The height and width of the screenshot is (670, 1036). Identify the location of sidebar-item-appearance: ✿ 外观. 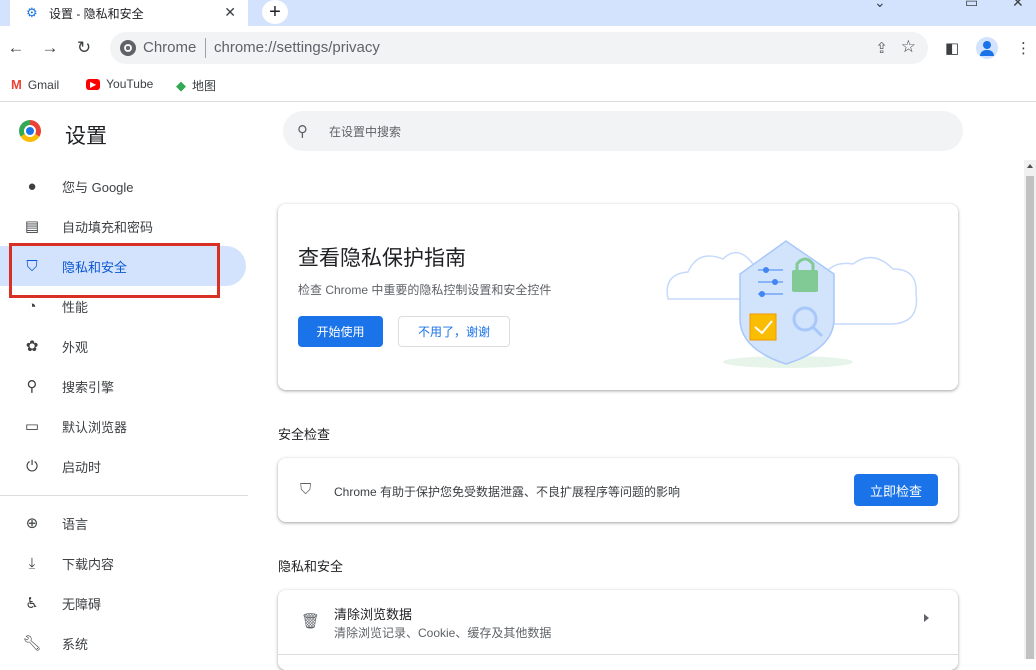
(123, 346).